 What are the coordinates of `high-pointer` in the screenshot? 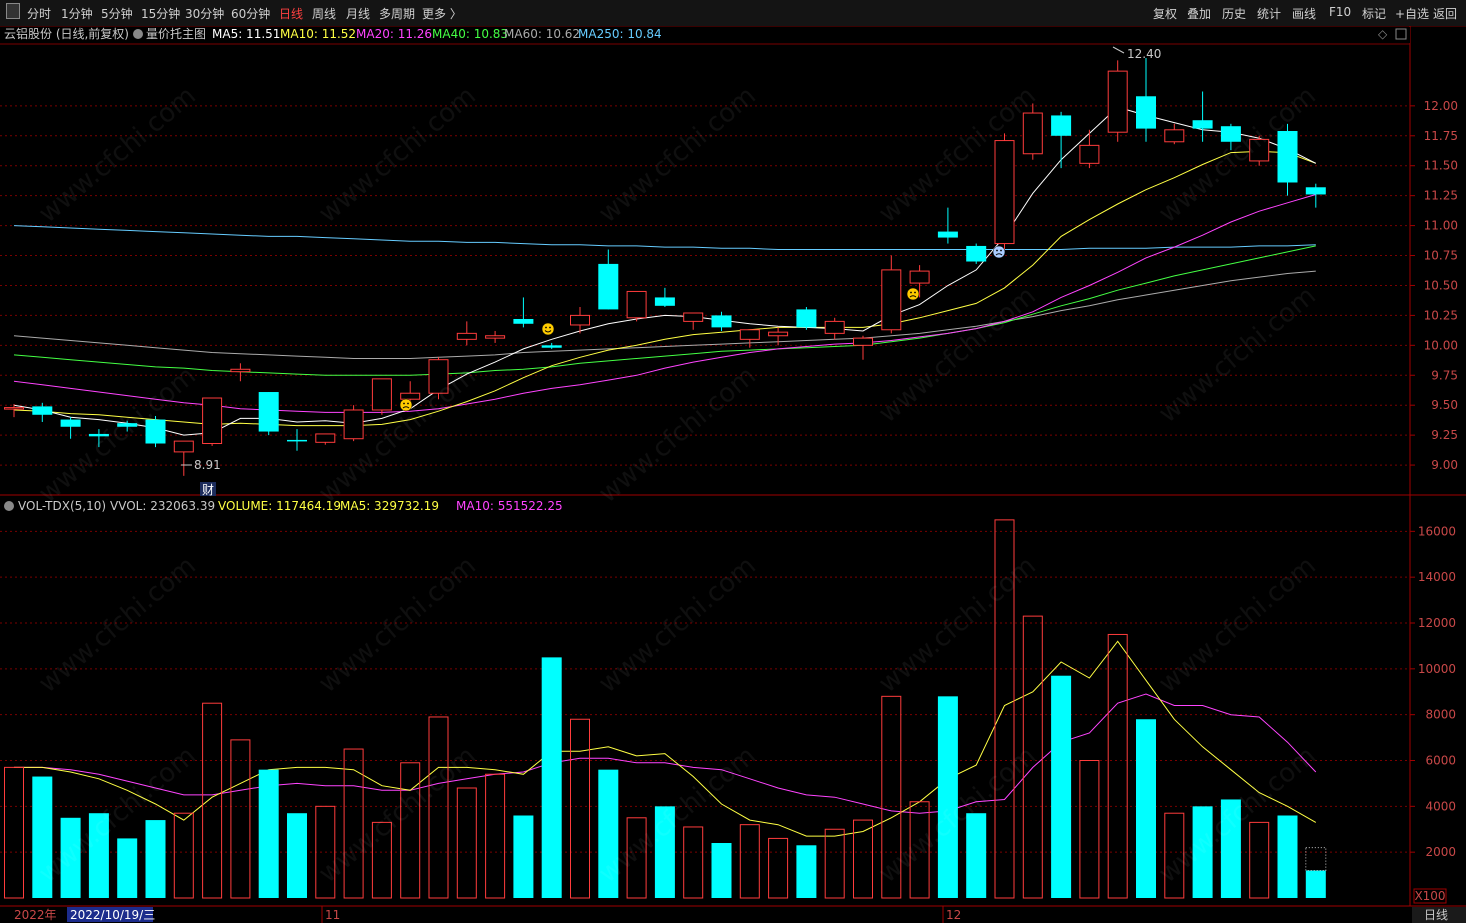 It's located at (1118, 50).